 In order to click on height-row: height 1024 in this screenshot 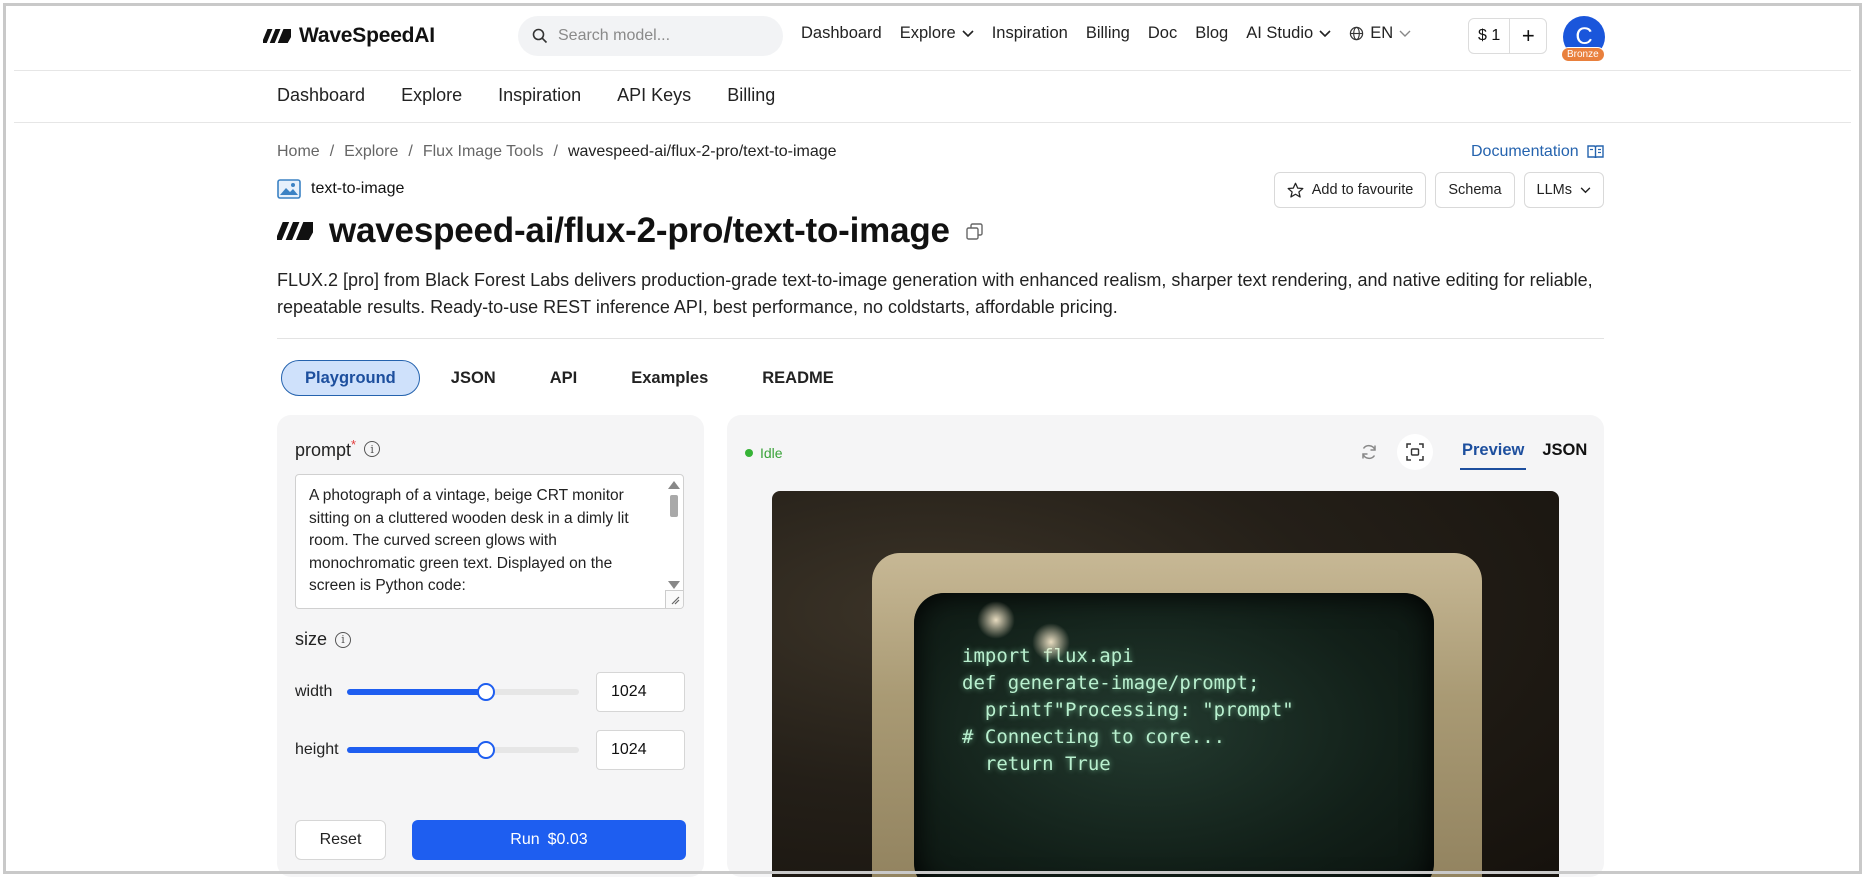, I will do `click(490, 750)`.